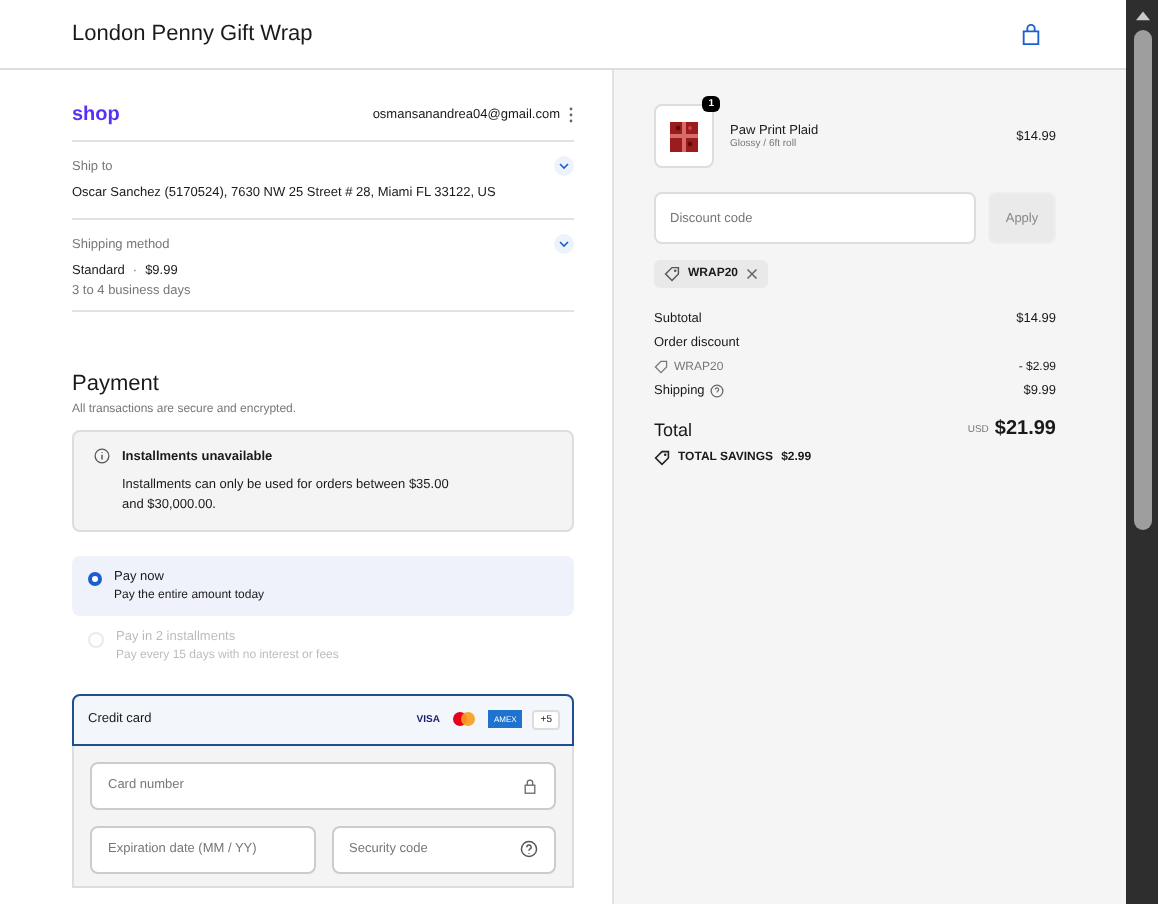  I want to click on scrollbar, so click(1142, 452).